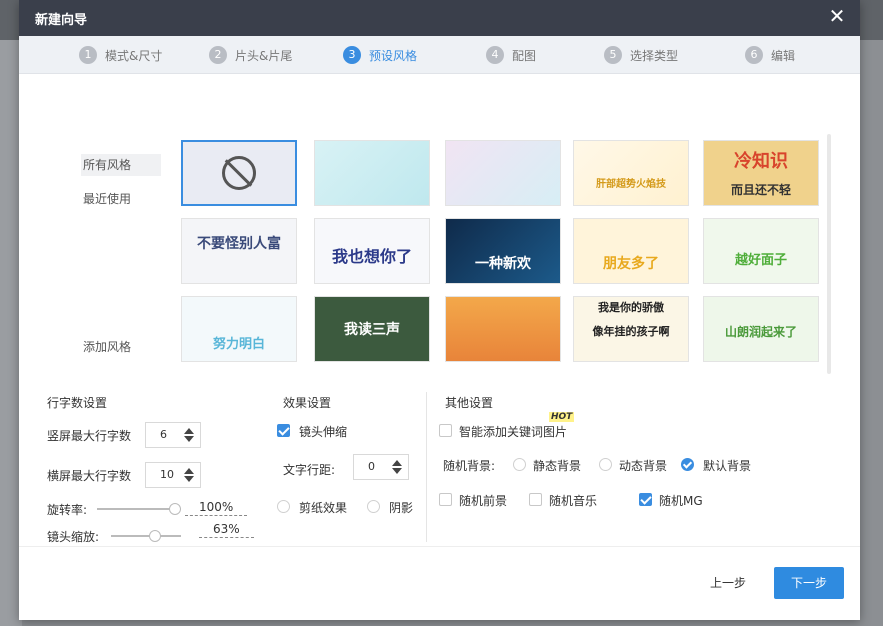 This screenshot has height=626, width=883. I want to click on category-recent: 最近使用, so click(121, 199).